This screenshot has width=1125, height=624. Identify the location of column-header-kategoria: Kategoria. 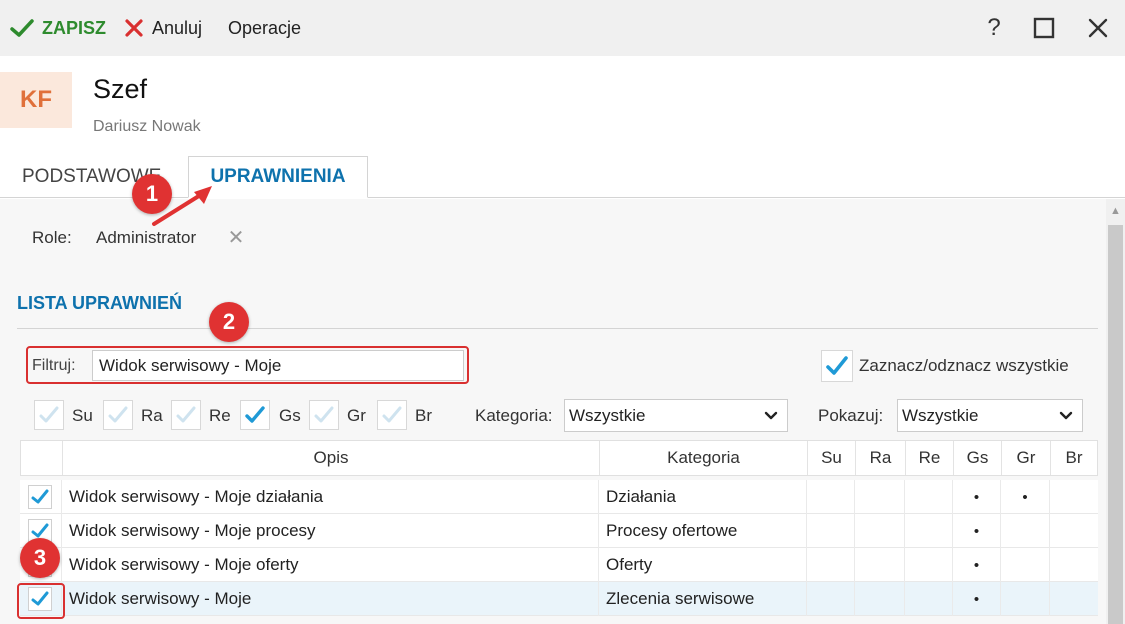
(703, 458).